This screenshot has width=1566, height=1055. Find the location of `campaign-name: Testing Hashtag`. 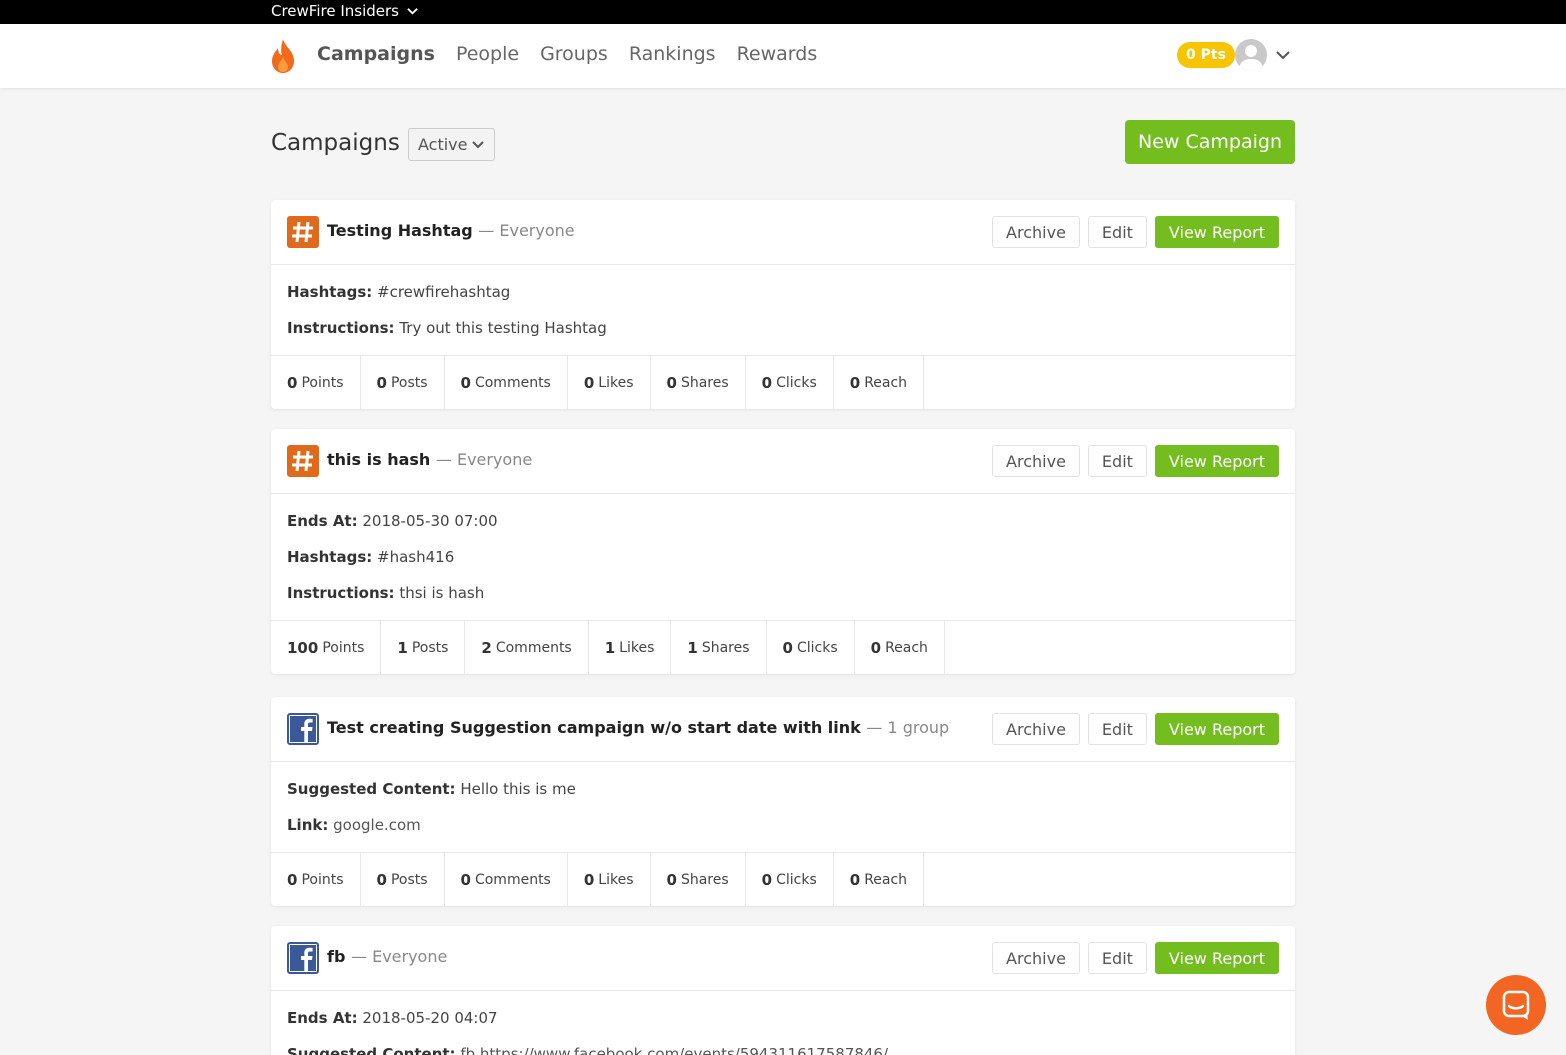

campaign-name: Testing Hashtag is located at coordinates (400, 230).